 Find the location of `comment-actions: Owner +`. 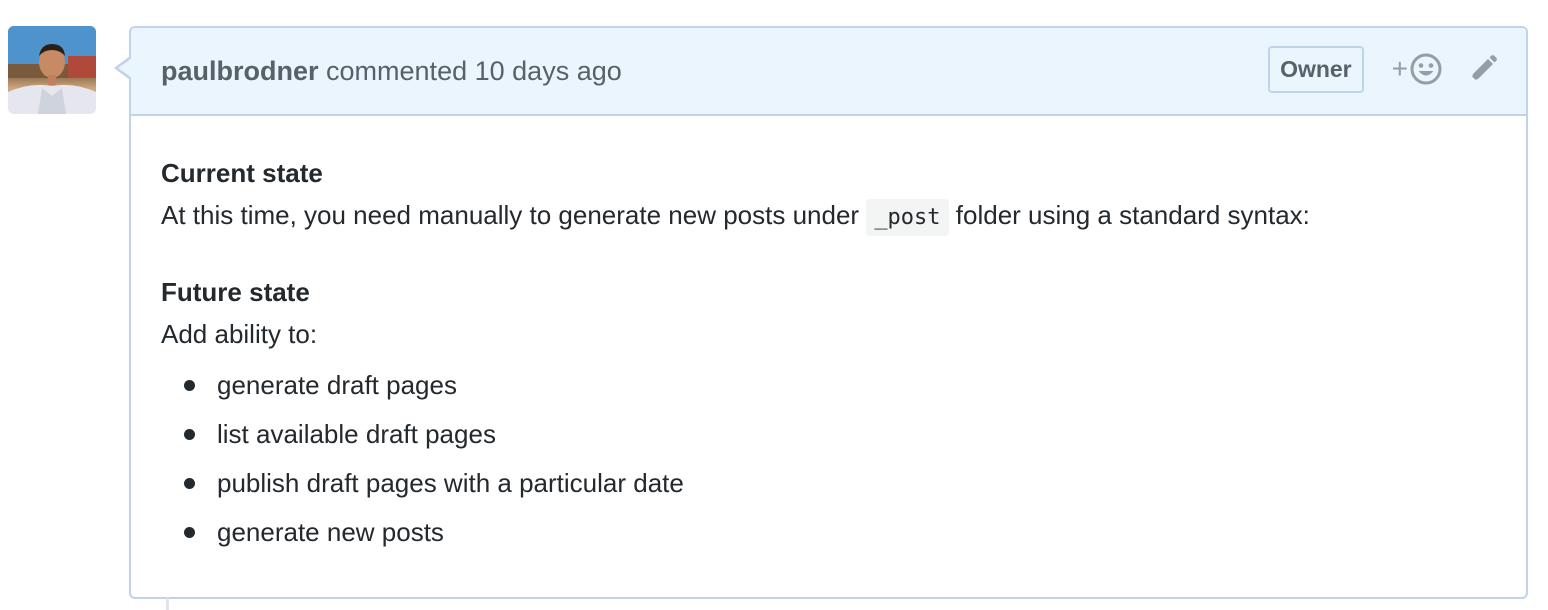

comment-actions: Owner + is located at coordinates (1383, 69).